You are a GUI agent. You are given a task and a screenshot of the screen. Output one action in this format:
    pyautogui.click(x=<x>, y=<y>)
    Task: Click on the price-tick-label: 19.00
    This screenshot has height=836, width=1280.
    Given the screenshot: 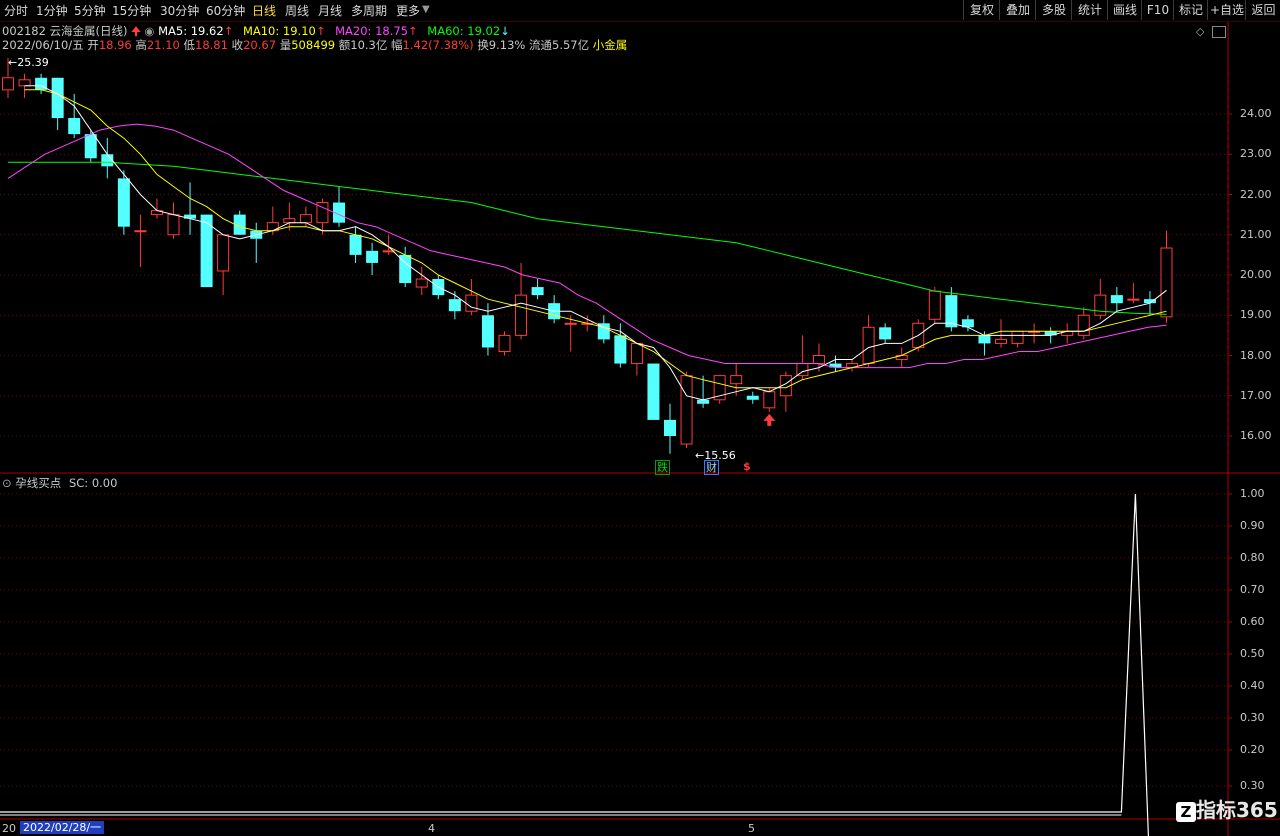 What is the action you would take?
    pyautogui.click(x=1256, y=315)
    